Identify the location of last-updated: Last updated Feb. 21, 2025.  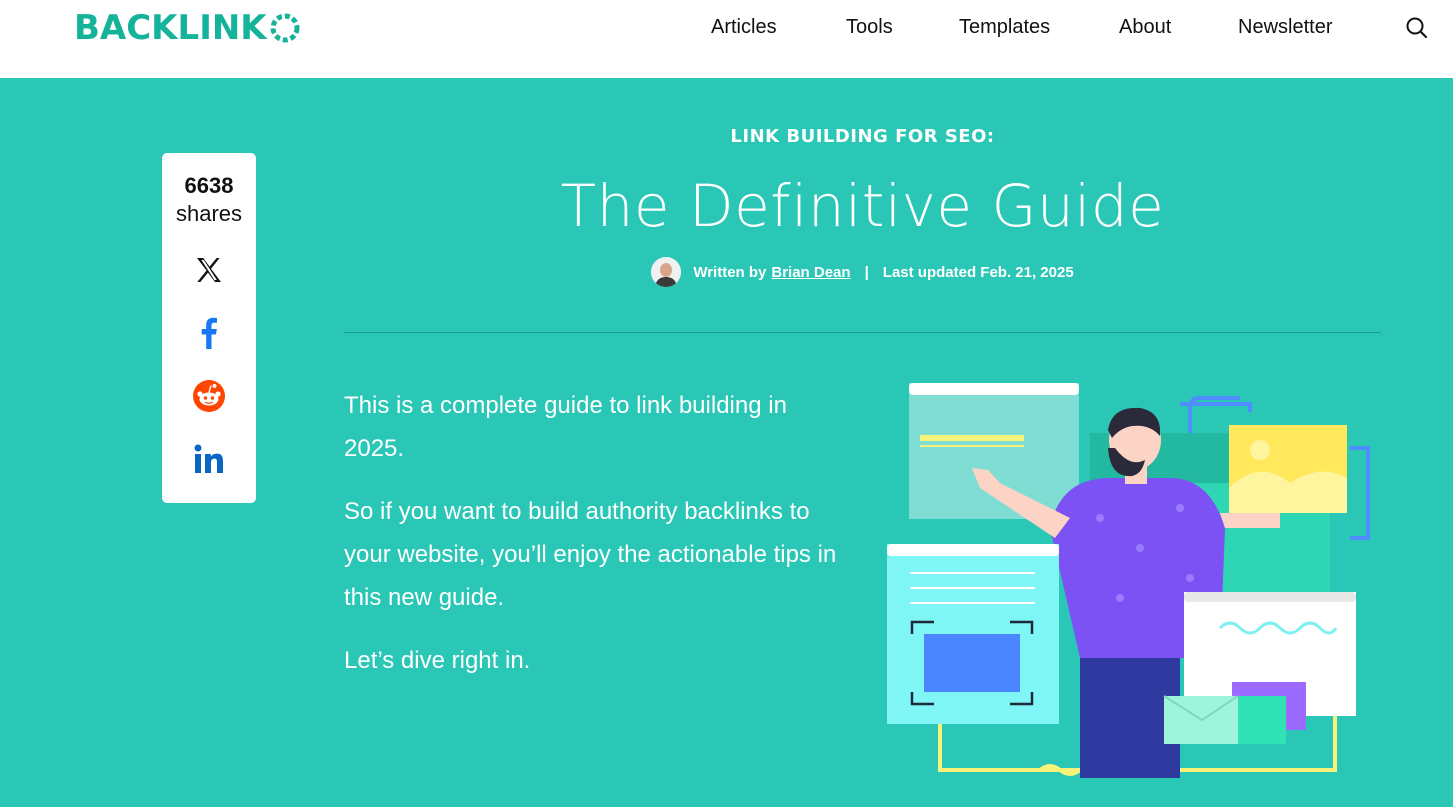
(978, 272).